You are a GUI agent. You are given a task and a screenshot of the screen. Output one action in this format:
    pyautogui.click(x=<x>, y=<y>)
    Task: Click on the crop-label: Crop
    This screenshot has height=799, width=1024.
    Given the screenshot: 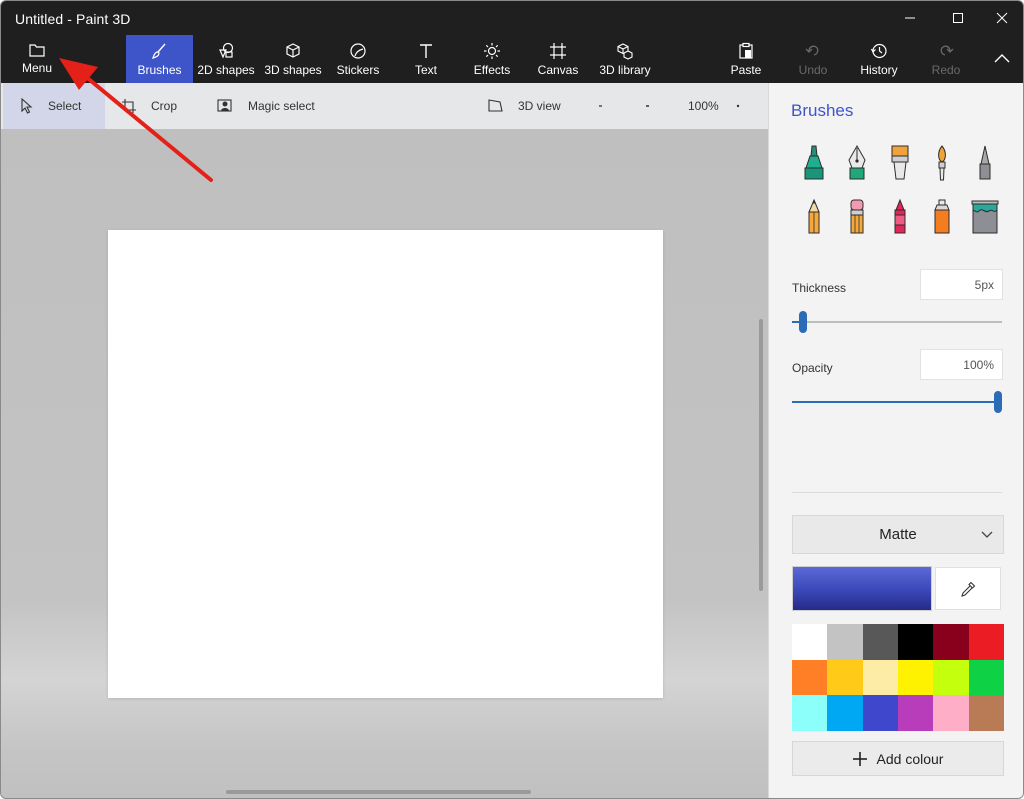 What is the action you would take?
    pyautogui.click(x=164, y=106)
    